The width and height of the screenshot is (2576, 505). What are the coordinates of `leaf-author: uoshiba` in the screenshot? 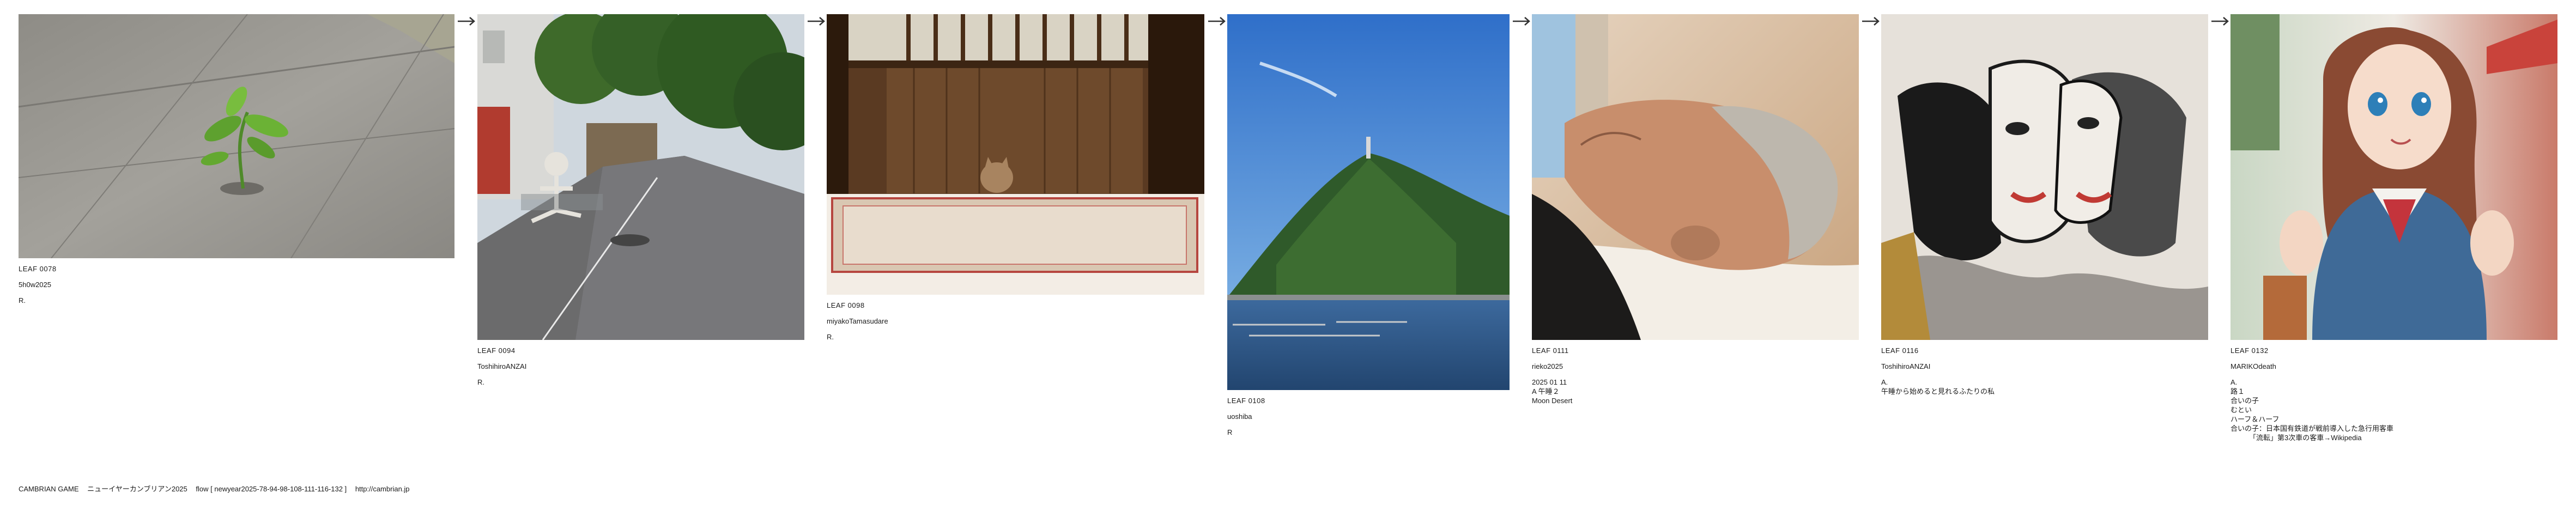 It's located at (1368, 416).